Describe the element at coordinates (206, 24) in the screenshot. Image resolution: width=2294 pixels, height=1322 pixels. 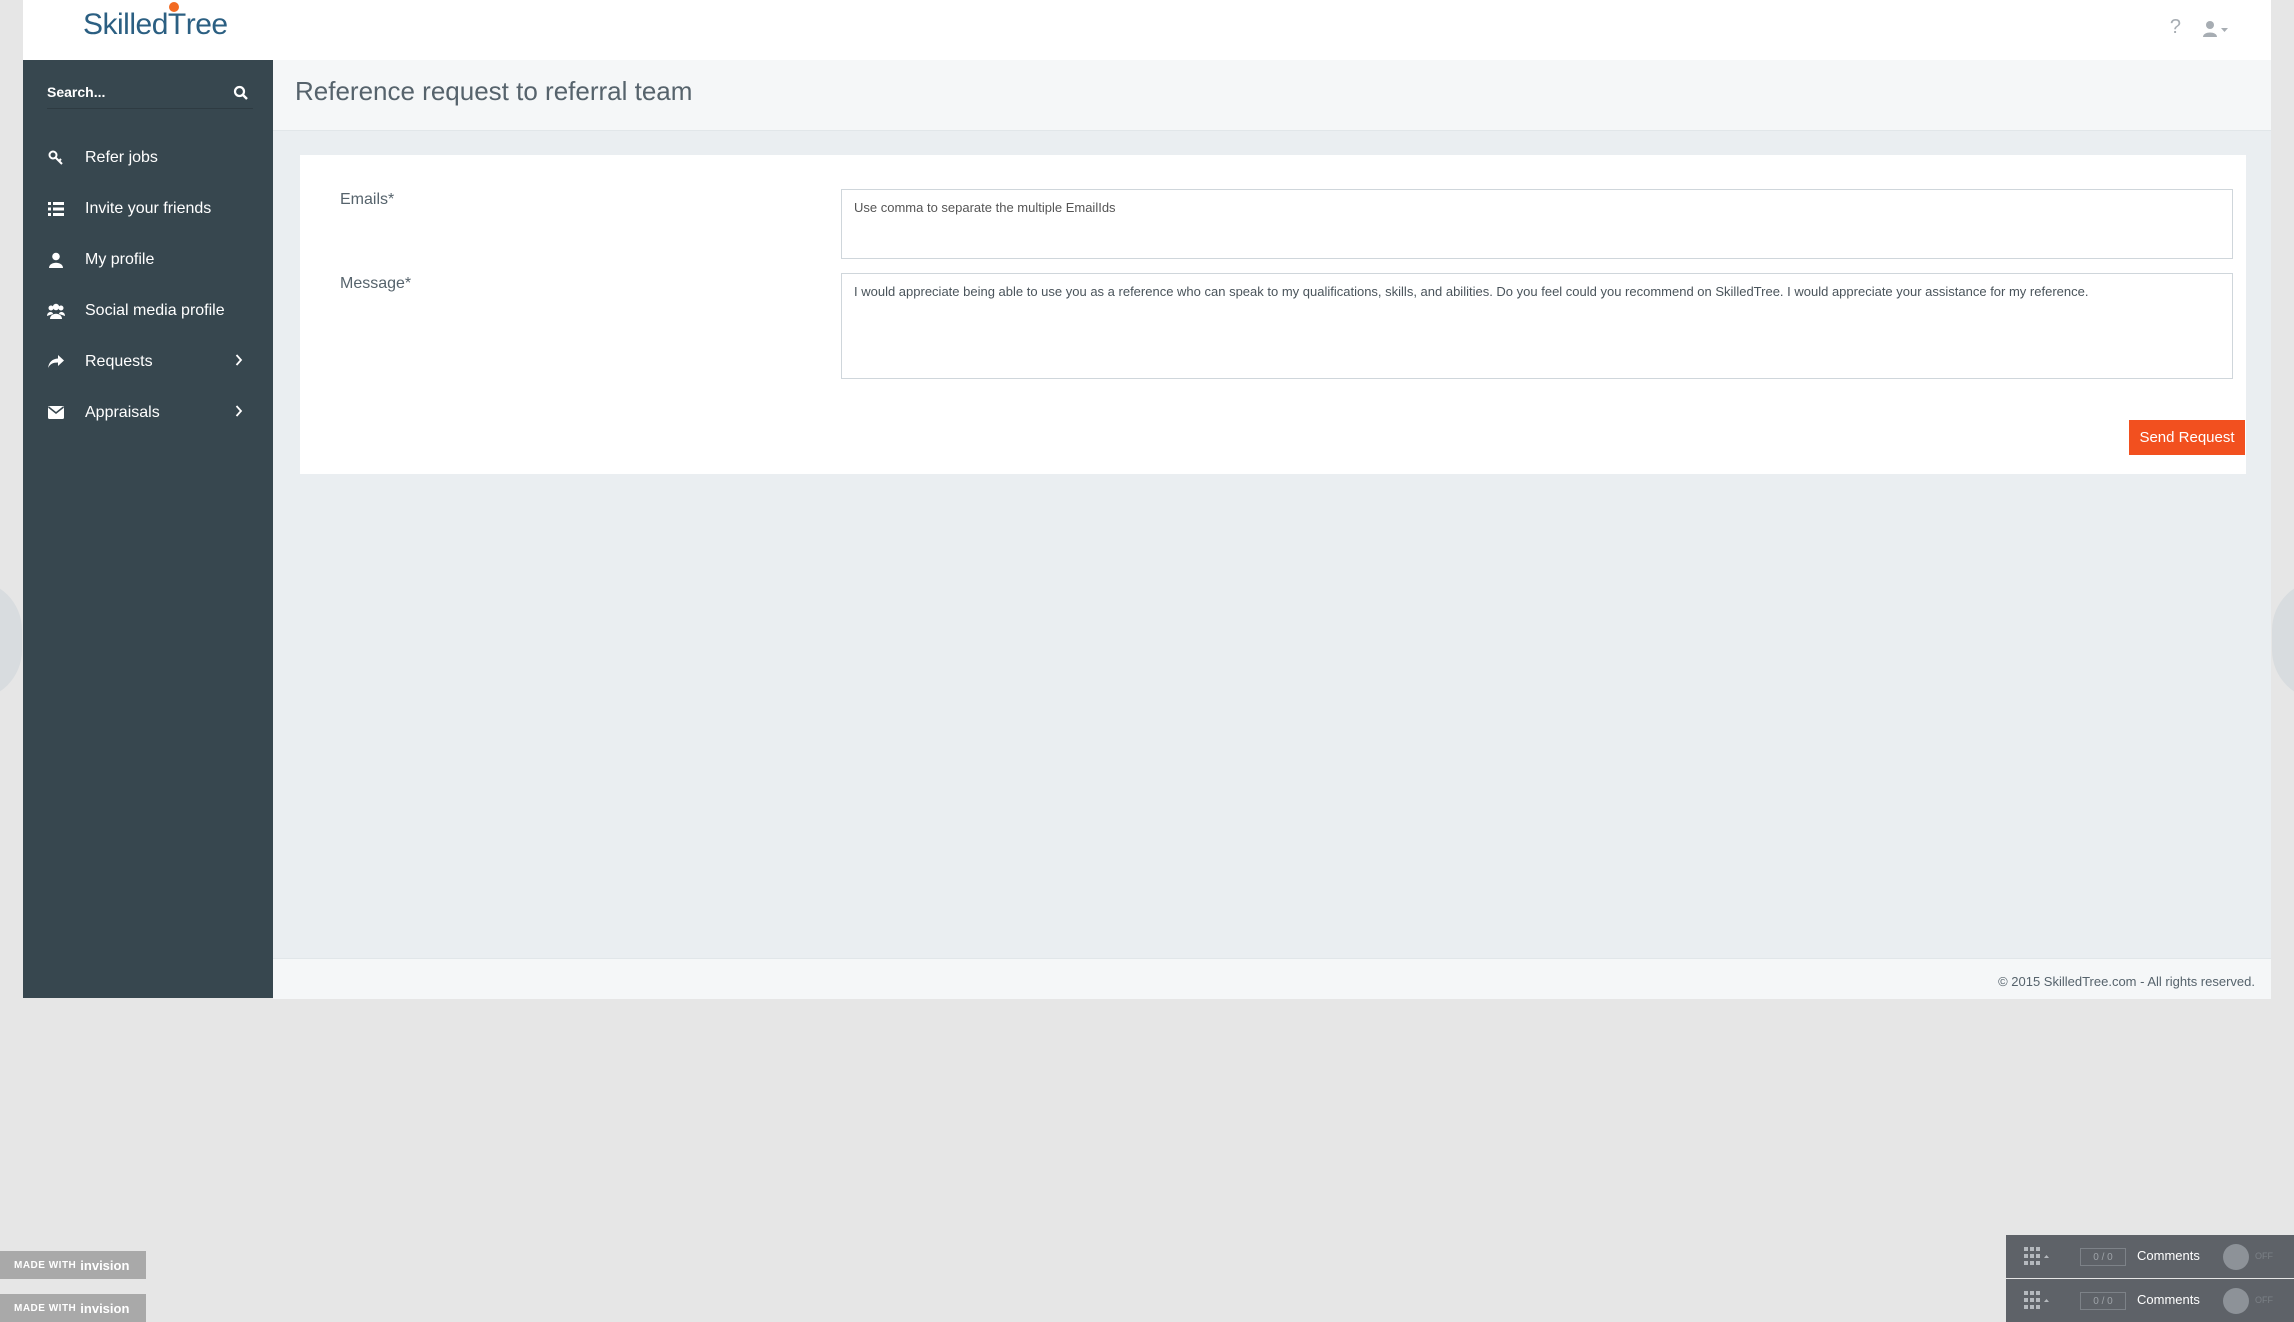
I see `logo-text-secondary: ree` at that location.